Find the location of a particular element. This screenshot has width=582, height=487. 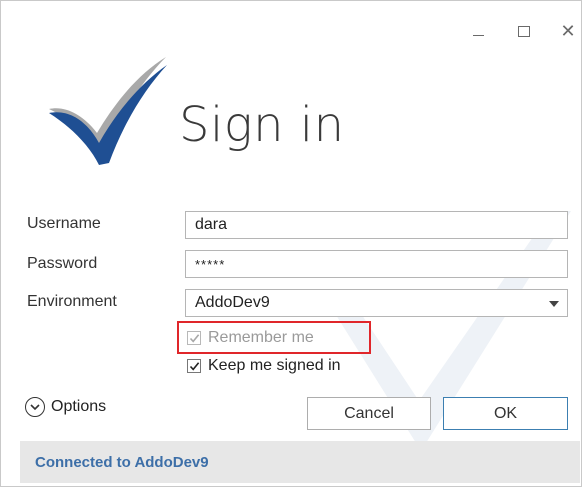

status-bar: Connected to AddoDev9 is located at coordinates (300, 462).